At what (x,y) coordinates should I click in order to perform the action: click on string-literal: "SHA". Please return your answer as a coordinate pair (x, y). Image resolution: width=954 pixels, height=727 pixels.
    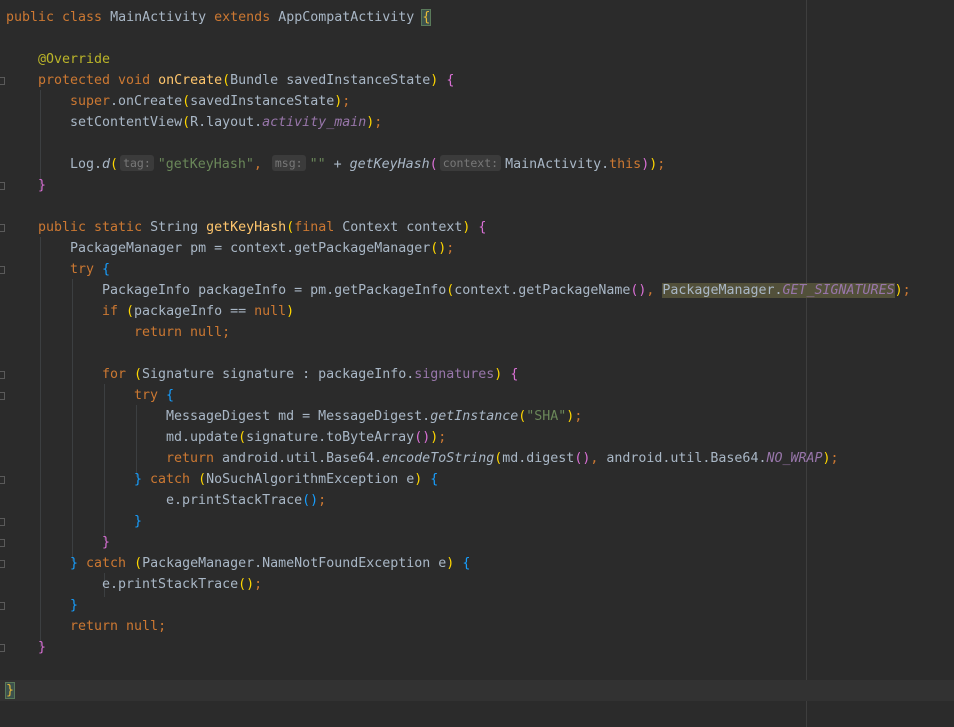
    Looking at the image, I should click on (546, 416).